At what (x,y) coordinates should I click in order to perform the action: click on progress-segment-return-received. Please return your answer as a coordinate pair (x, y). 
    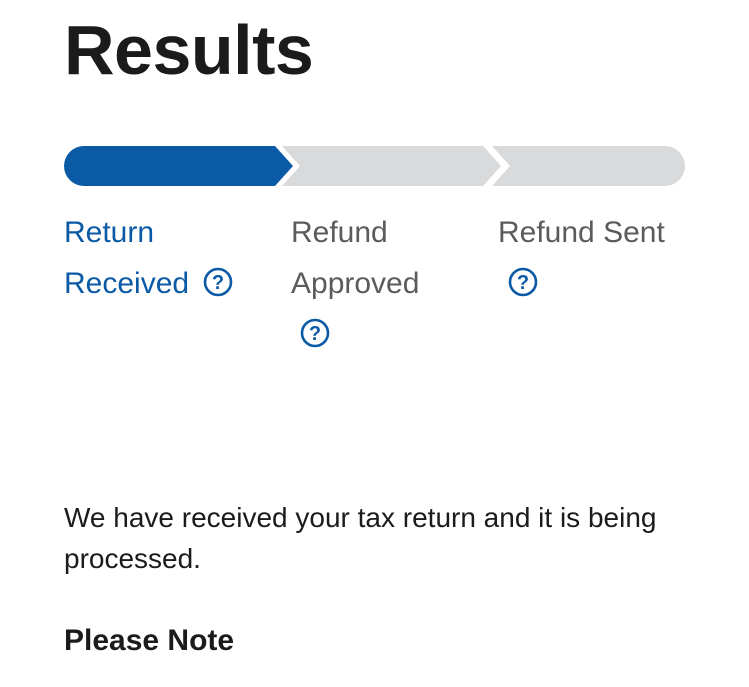
    Looking at the image, I should click on (178, 166).